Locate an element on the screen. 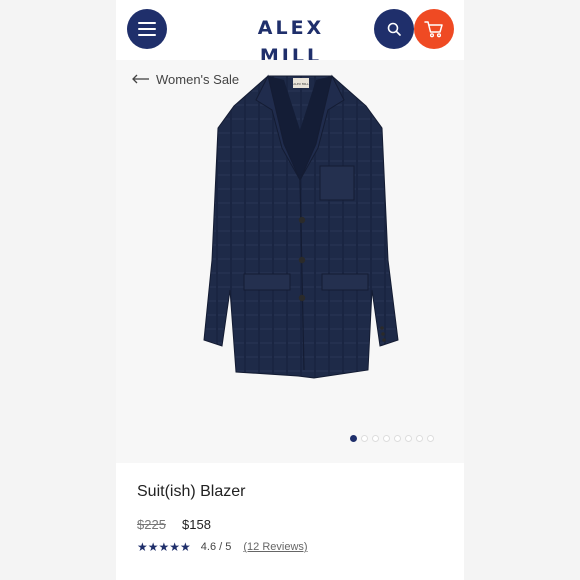 The height and width of the screenshot is (580, 580). menu-button is located at coordinates (147, 29).